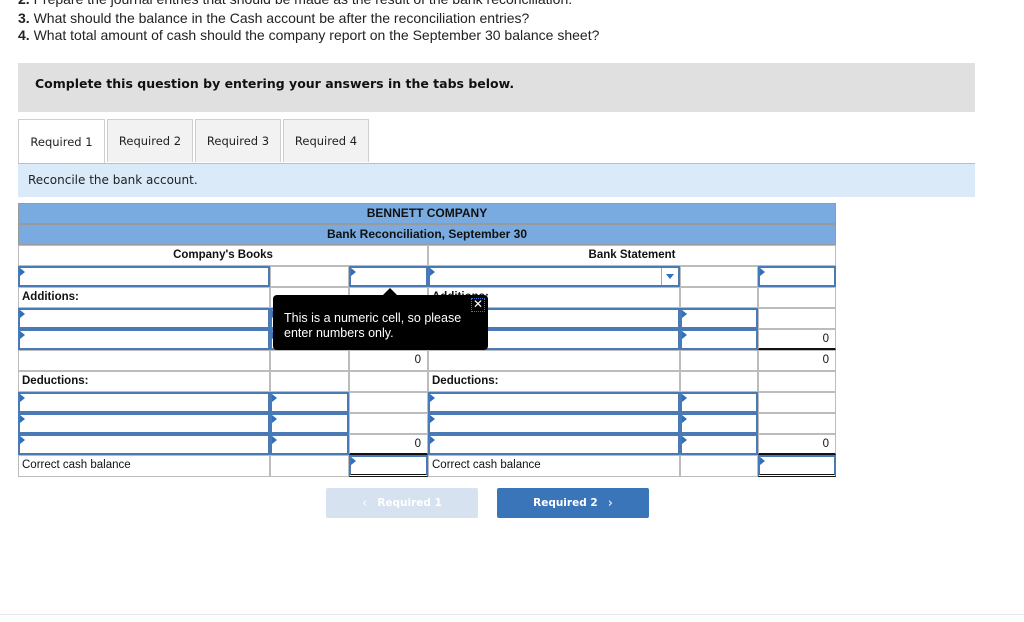  I want to click on bank-deductions-label: Deductions:, so click(554, 381).